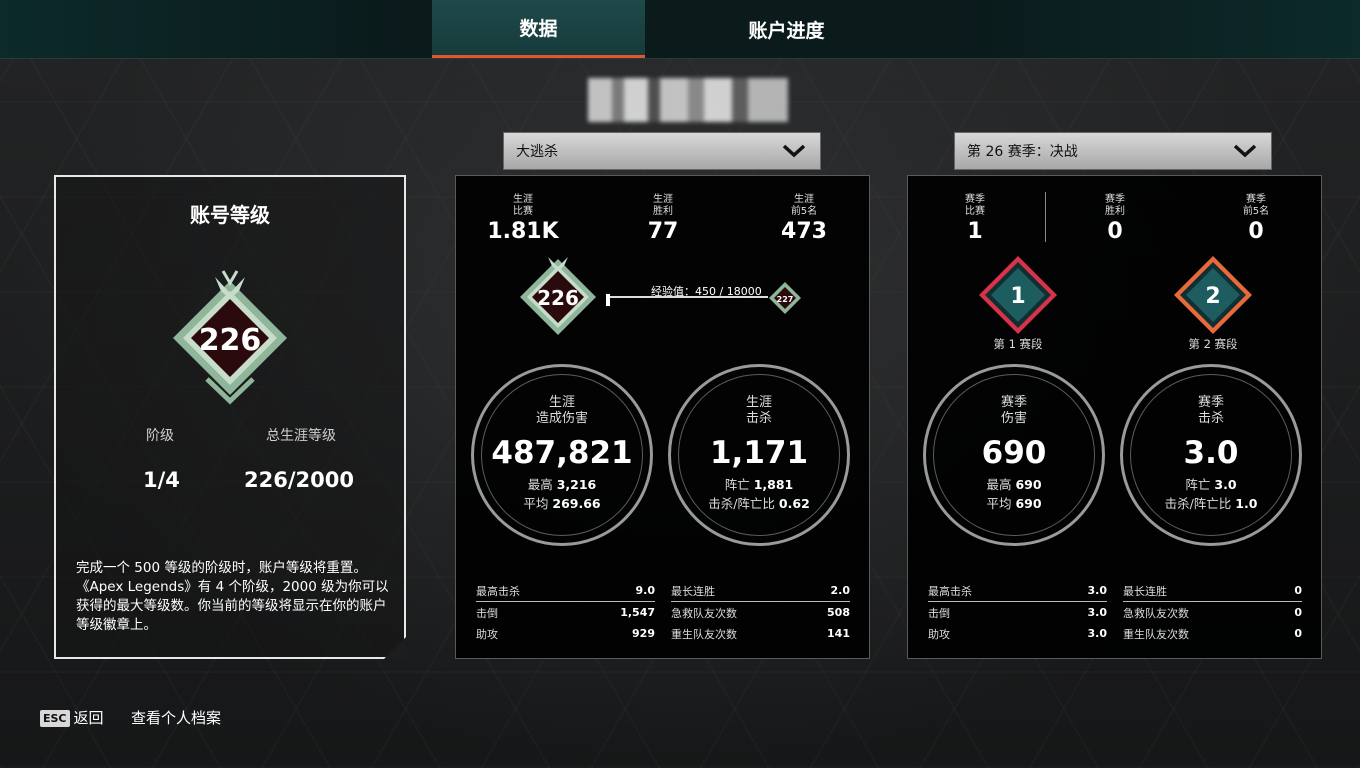 The width and height of the screenshot is (1360, 768). Describe the element at coordinates (760, 634) in the screenshot. I see `table-row: 重生队友次数 141` at that location.